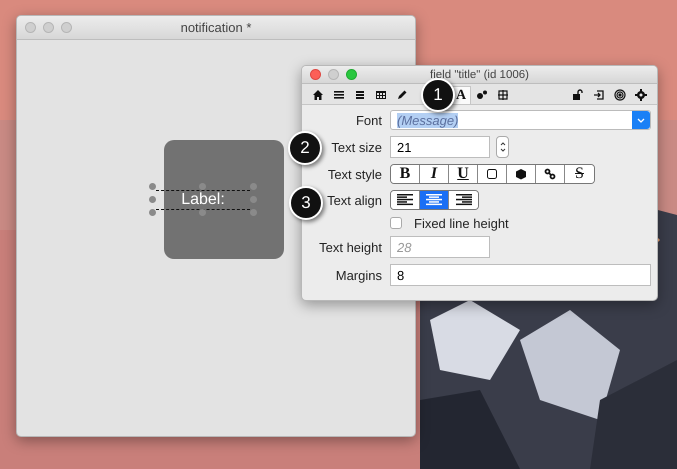 The image size is (677, 469). Describe the element at coordinates (354, 200) in the screenshot. I see `field-label: Text align` at that location.